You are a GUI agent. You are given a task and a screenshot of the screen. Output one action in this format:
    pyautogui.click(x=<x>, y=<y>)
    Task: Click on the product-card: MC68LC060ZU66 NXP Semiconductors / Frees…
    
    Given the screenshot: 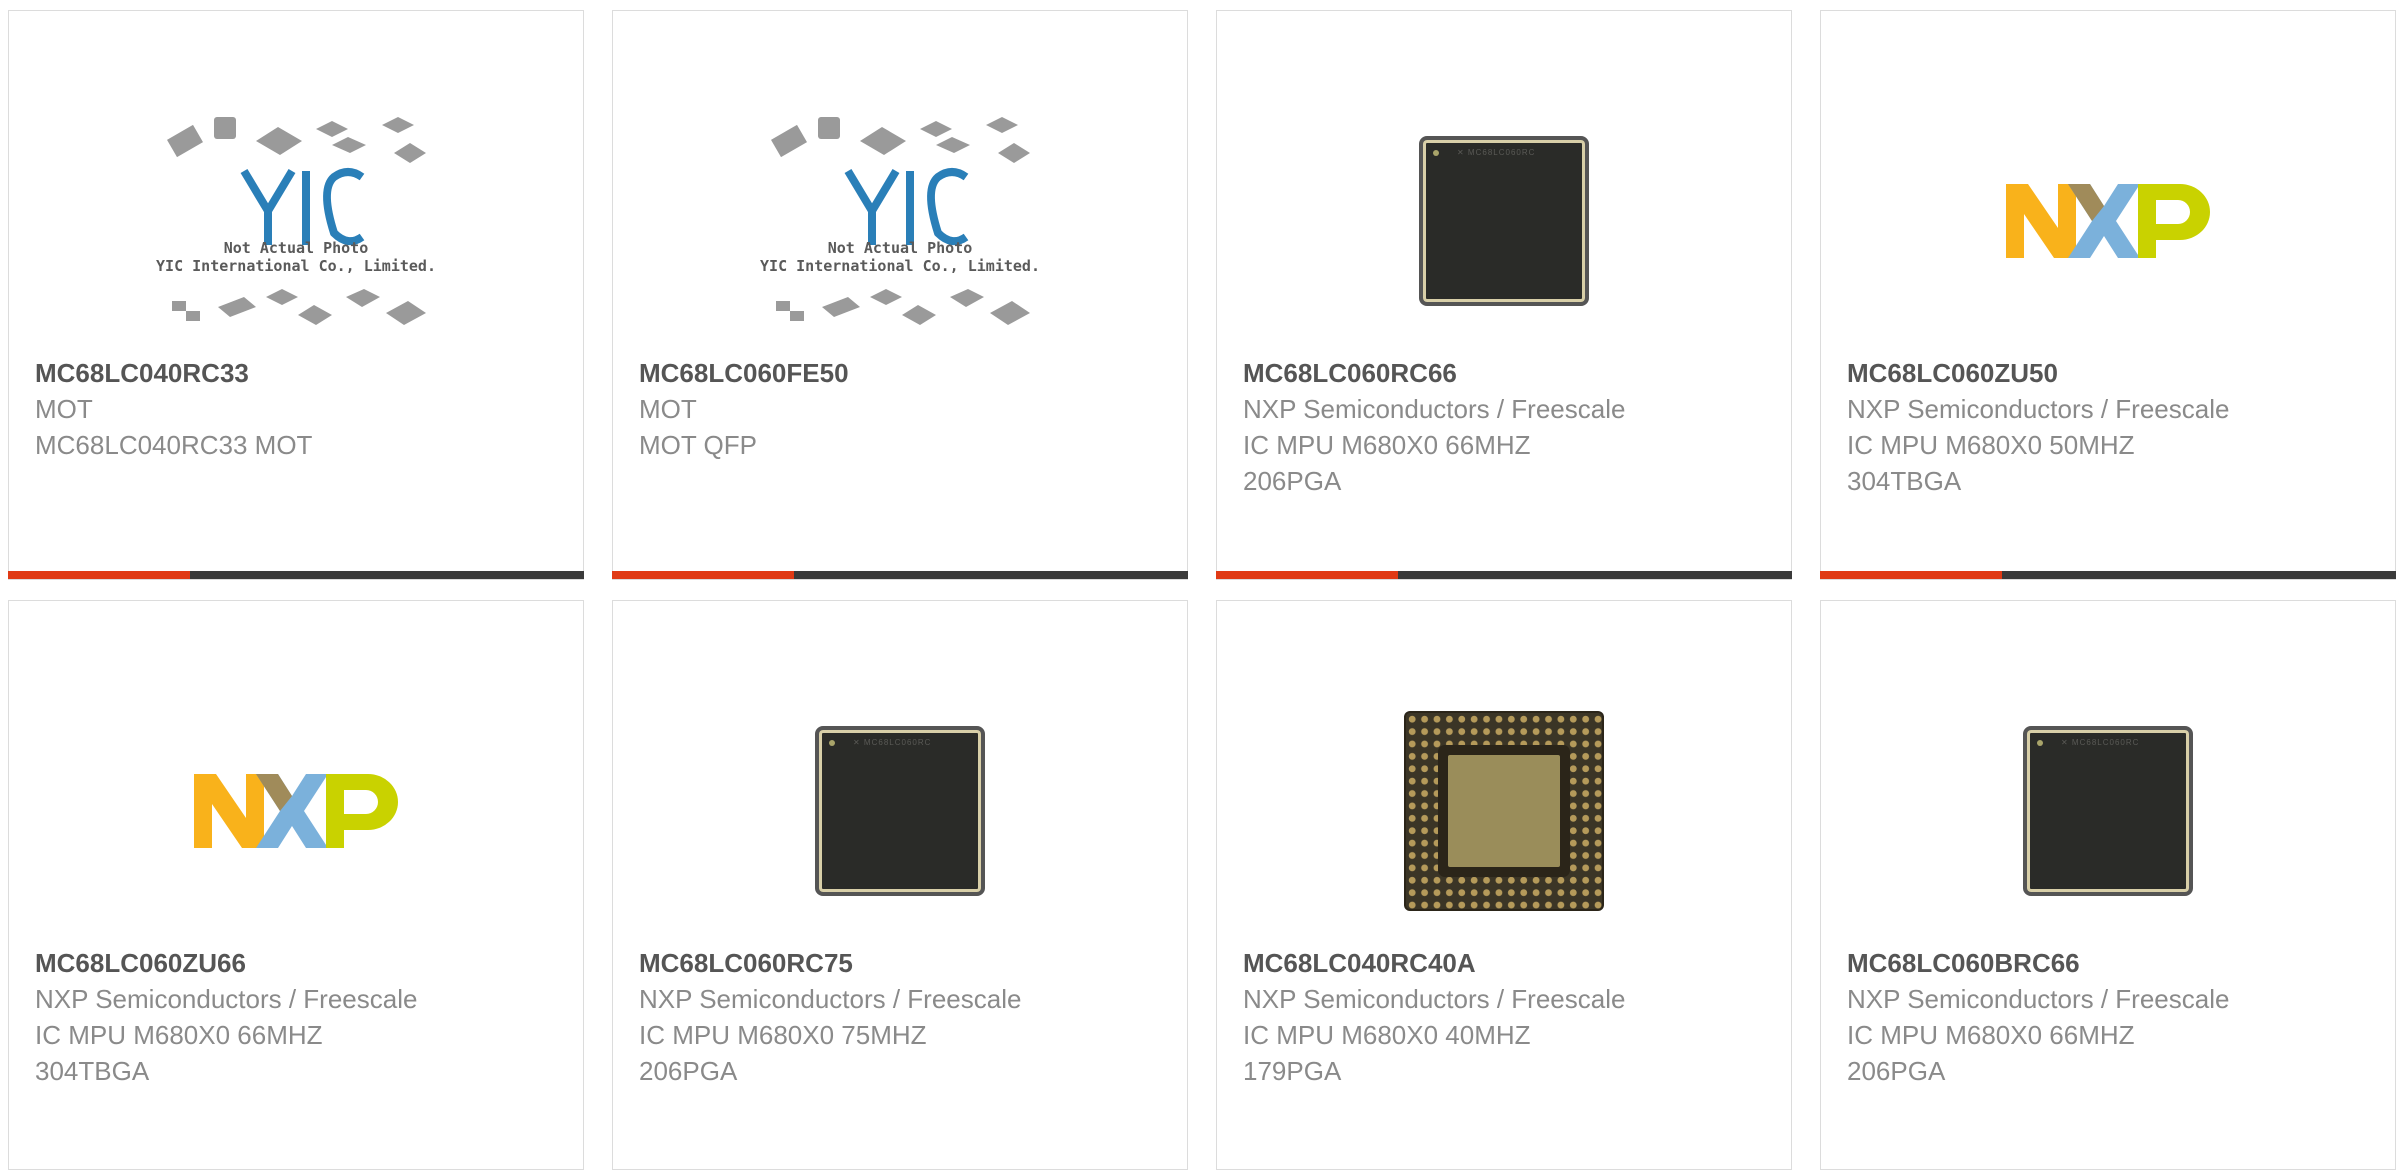 What is the action you would take?
    pyautogui.click(x=296, y=885)
    